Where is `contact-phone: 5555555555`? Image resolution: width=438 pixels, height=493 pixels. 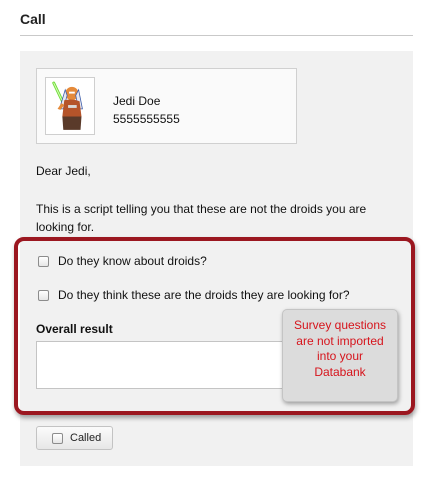 contact-phone: 5555555555 is located at coordinates (146, 119).